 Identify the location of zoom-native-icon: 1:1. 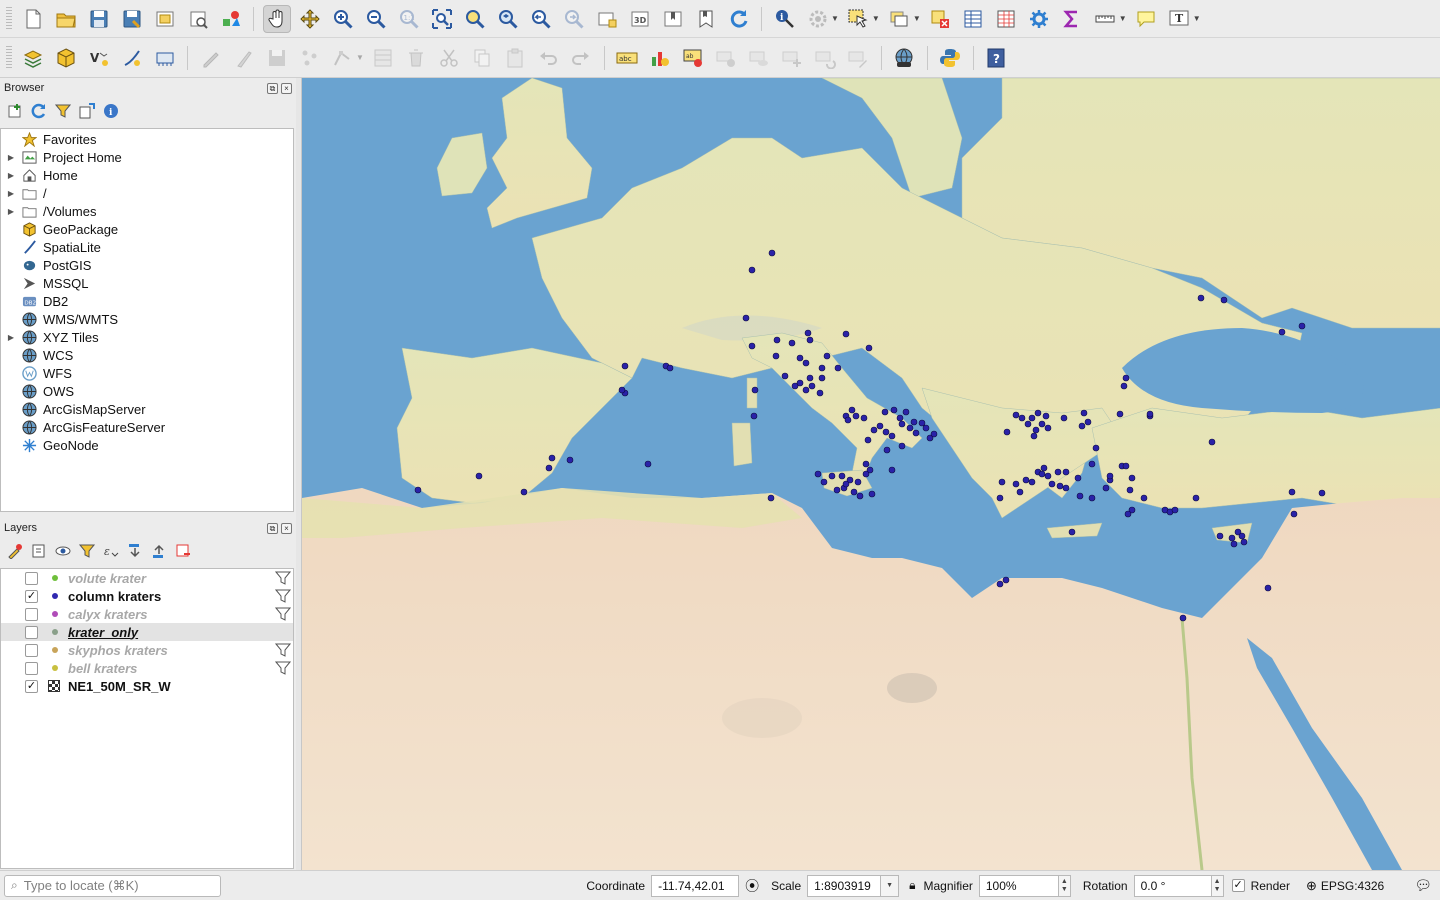
(409, 19).